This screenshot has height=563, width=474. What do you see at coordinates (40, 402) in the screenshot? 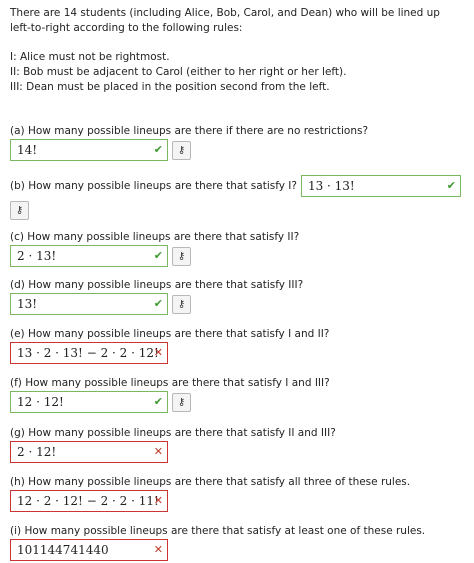
I see `answer-f-value: 12 · 12!` at bounding box center [40, 402].